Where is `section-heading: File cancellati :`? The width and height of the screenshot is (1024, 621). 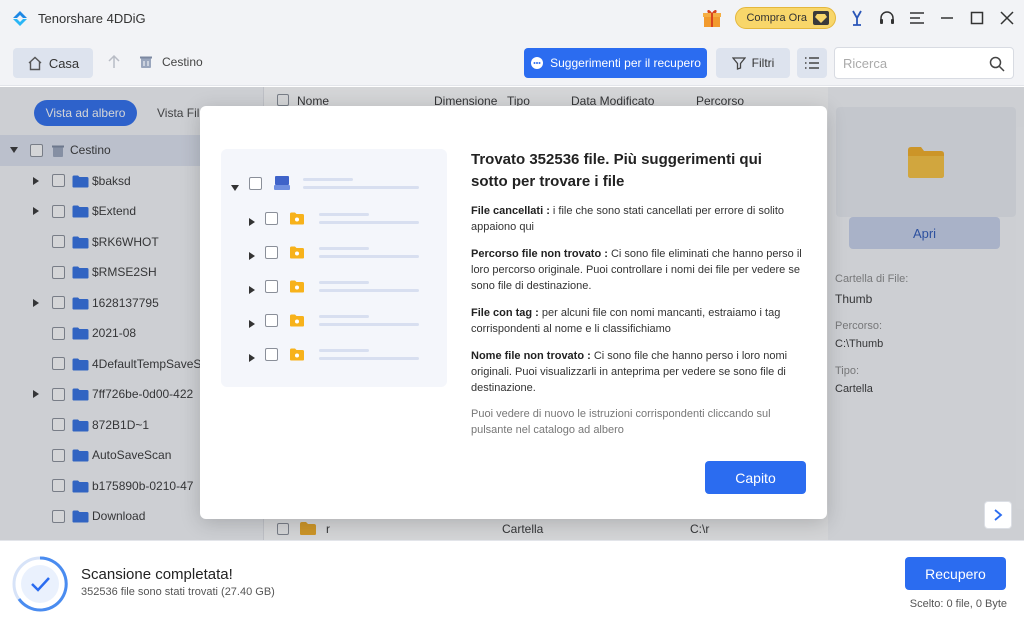 section-heading: File cancellati : is located at coordinates (510, 211).